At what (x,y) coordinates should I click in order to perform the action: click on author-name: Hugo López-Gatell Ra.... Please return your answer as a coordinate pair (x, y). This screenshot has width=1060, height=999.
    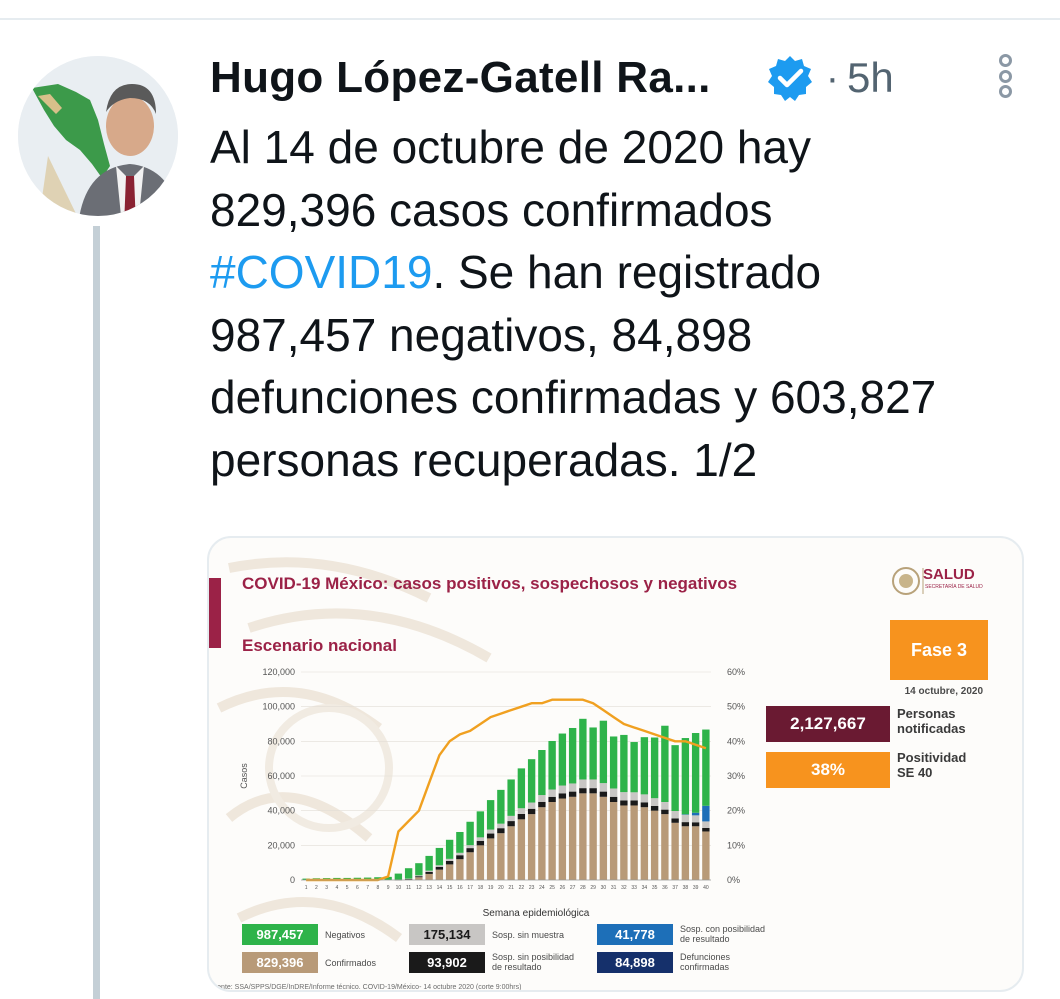
    Looking at the image, I should click on (460, 78).